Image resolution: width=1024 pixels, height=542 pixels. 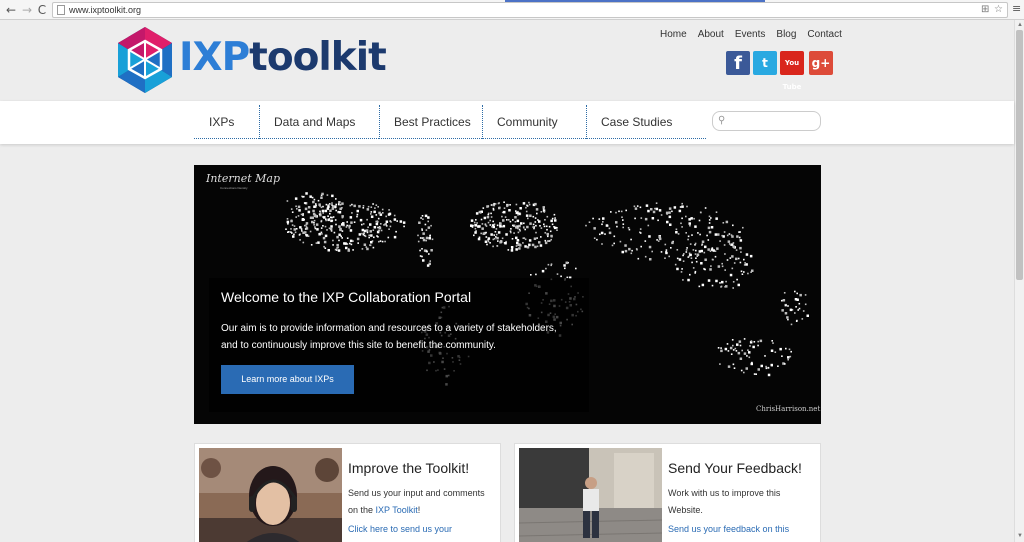 What do you see at coordinates (1019, 155) in the screenshot?
I see `scroll-thumb` at bounding box center [1019, 155].